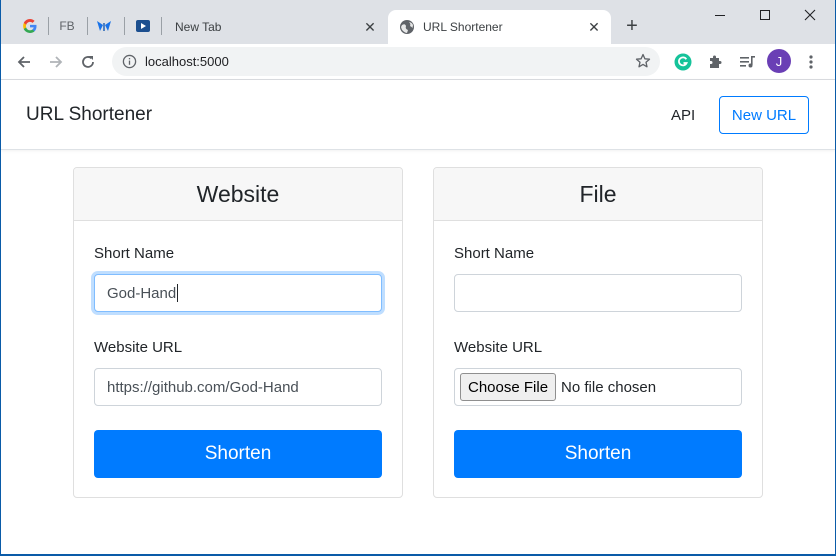 The image size is (836, 556). What do you see at coordinates (598, 454) in the screenshot?
I see `file-shorten-button: Shorten` at bounding box center [598, 454].